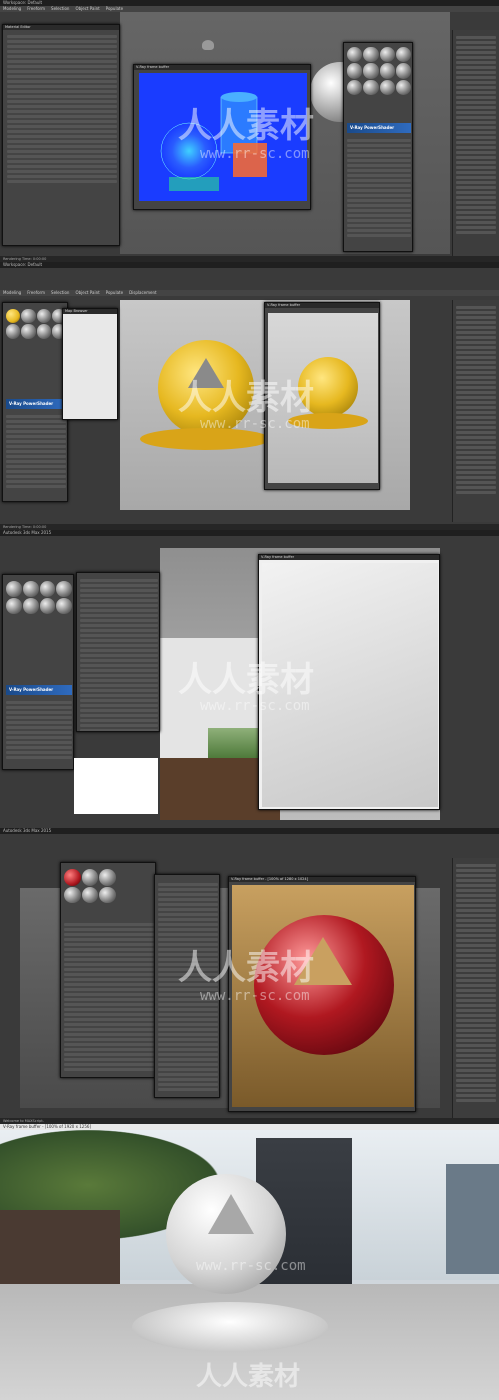 This screenshot has height=1400, width=499. Describe the element at coordinates (38, 672) in the screenshot. I see `material-editor-window-3: V-Ray PowerShader` at that location.